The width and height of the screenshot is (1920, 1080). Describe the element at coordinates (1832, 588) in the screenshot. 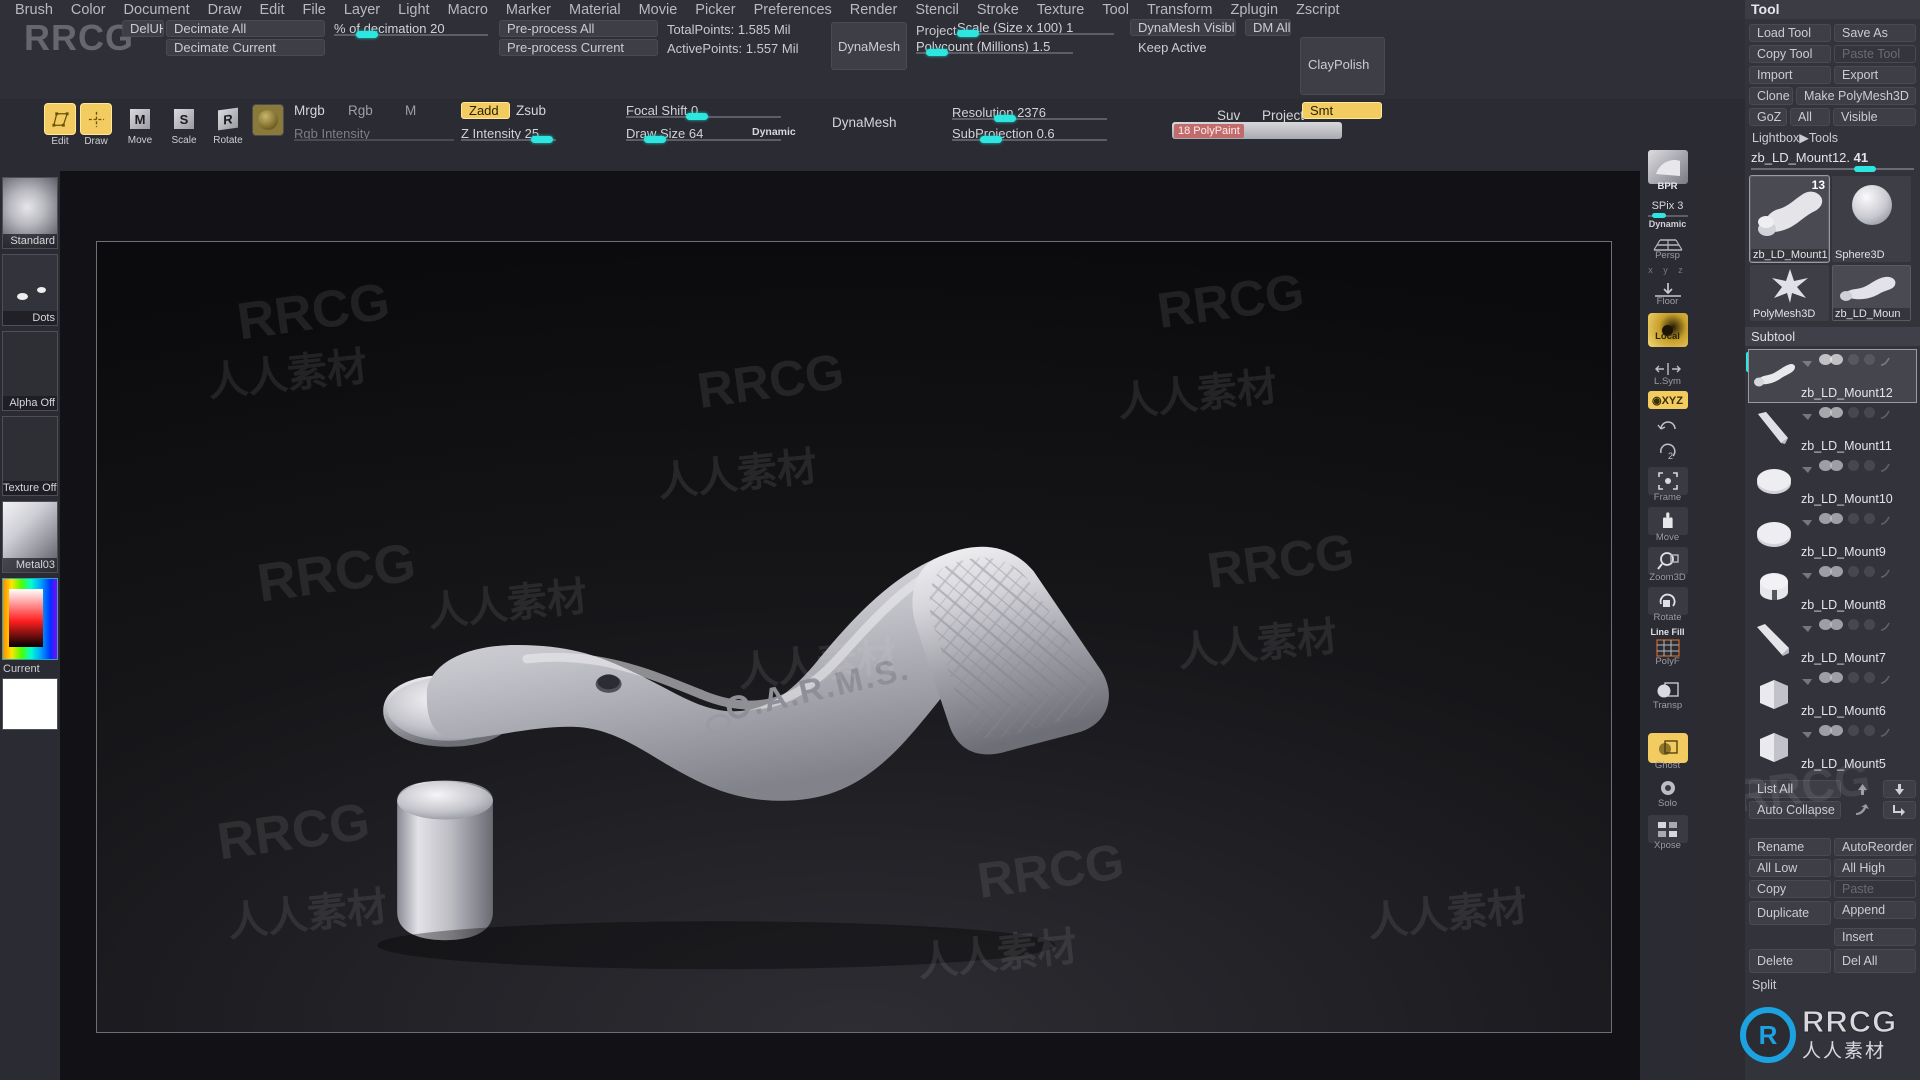

I see `subtool-row: zb_LD_Mount8` at that location.